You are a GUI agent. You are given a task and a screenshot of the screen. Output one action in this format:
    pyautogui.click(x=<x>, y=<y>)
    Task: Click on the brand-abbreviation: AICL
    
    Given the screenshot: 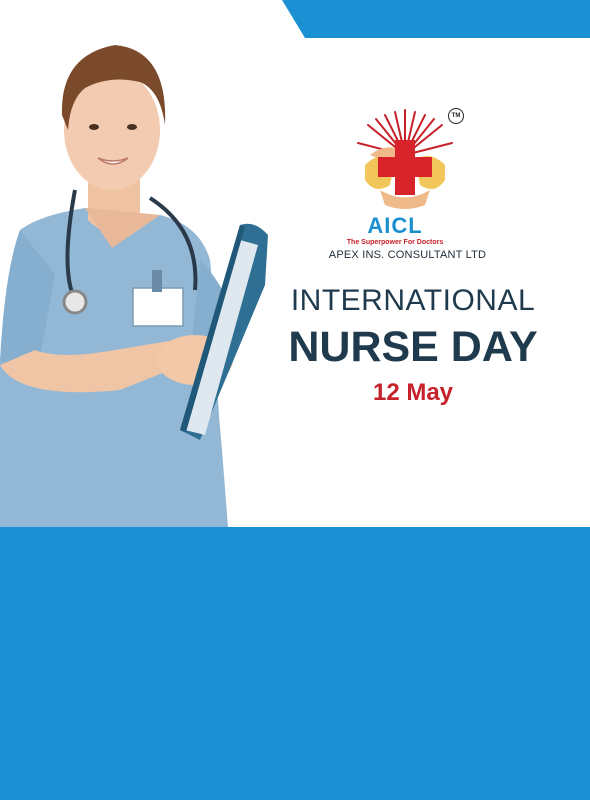 What is the action you would take?
    pyautogui.click(x=395, y=225)
    